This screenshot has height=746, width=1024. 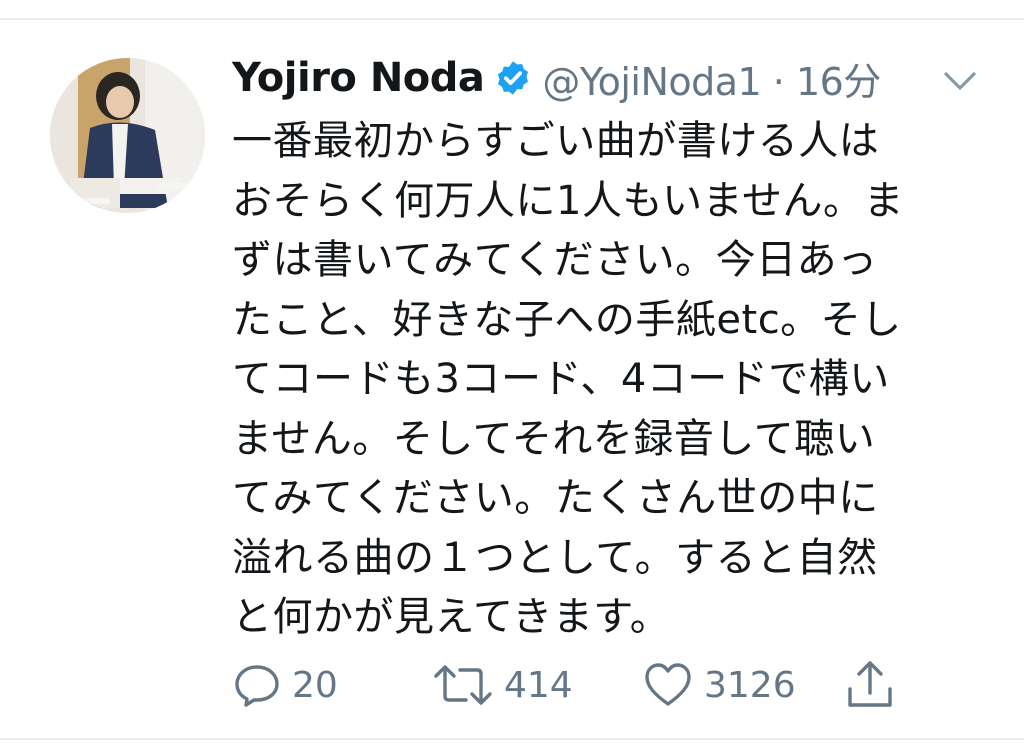 What do you see at coordinates (502, 685) in the screenshot?
I see `retweet-button: 414` at bounding box center [502, 685].